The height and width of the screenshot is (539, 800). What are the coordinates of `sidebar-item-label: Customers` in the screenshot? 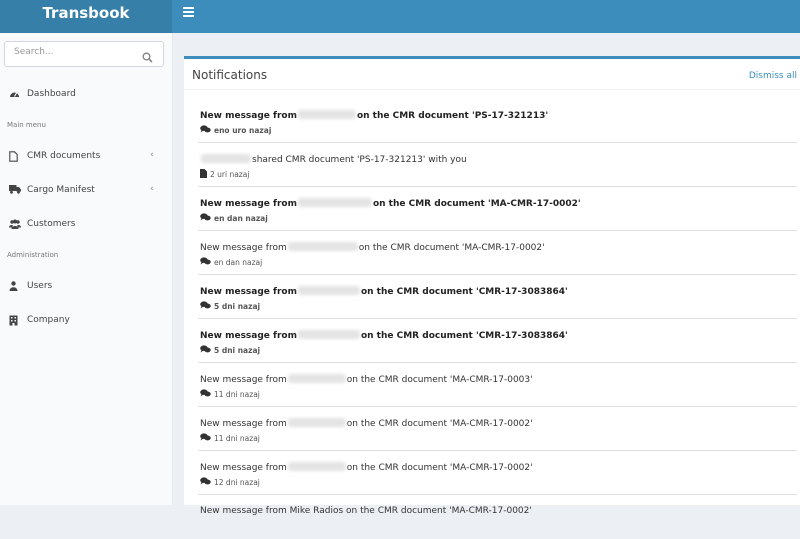 It's located at (51, 224).